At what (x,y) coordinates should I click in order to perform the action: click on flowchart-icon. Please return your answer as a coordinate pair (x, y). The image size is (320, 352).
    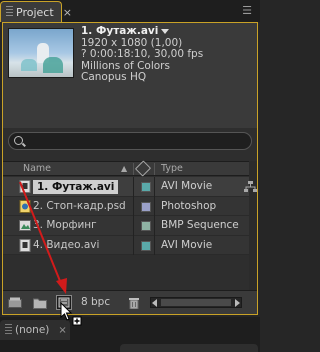
    Looking at the image, I should click on (250, 187).